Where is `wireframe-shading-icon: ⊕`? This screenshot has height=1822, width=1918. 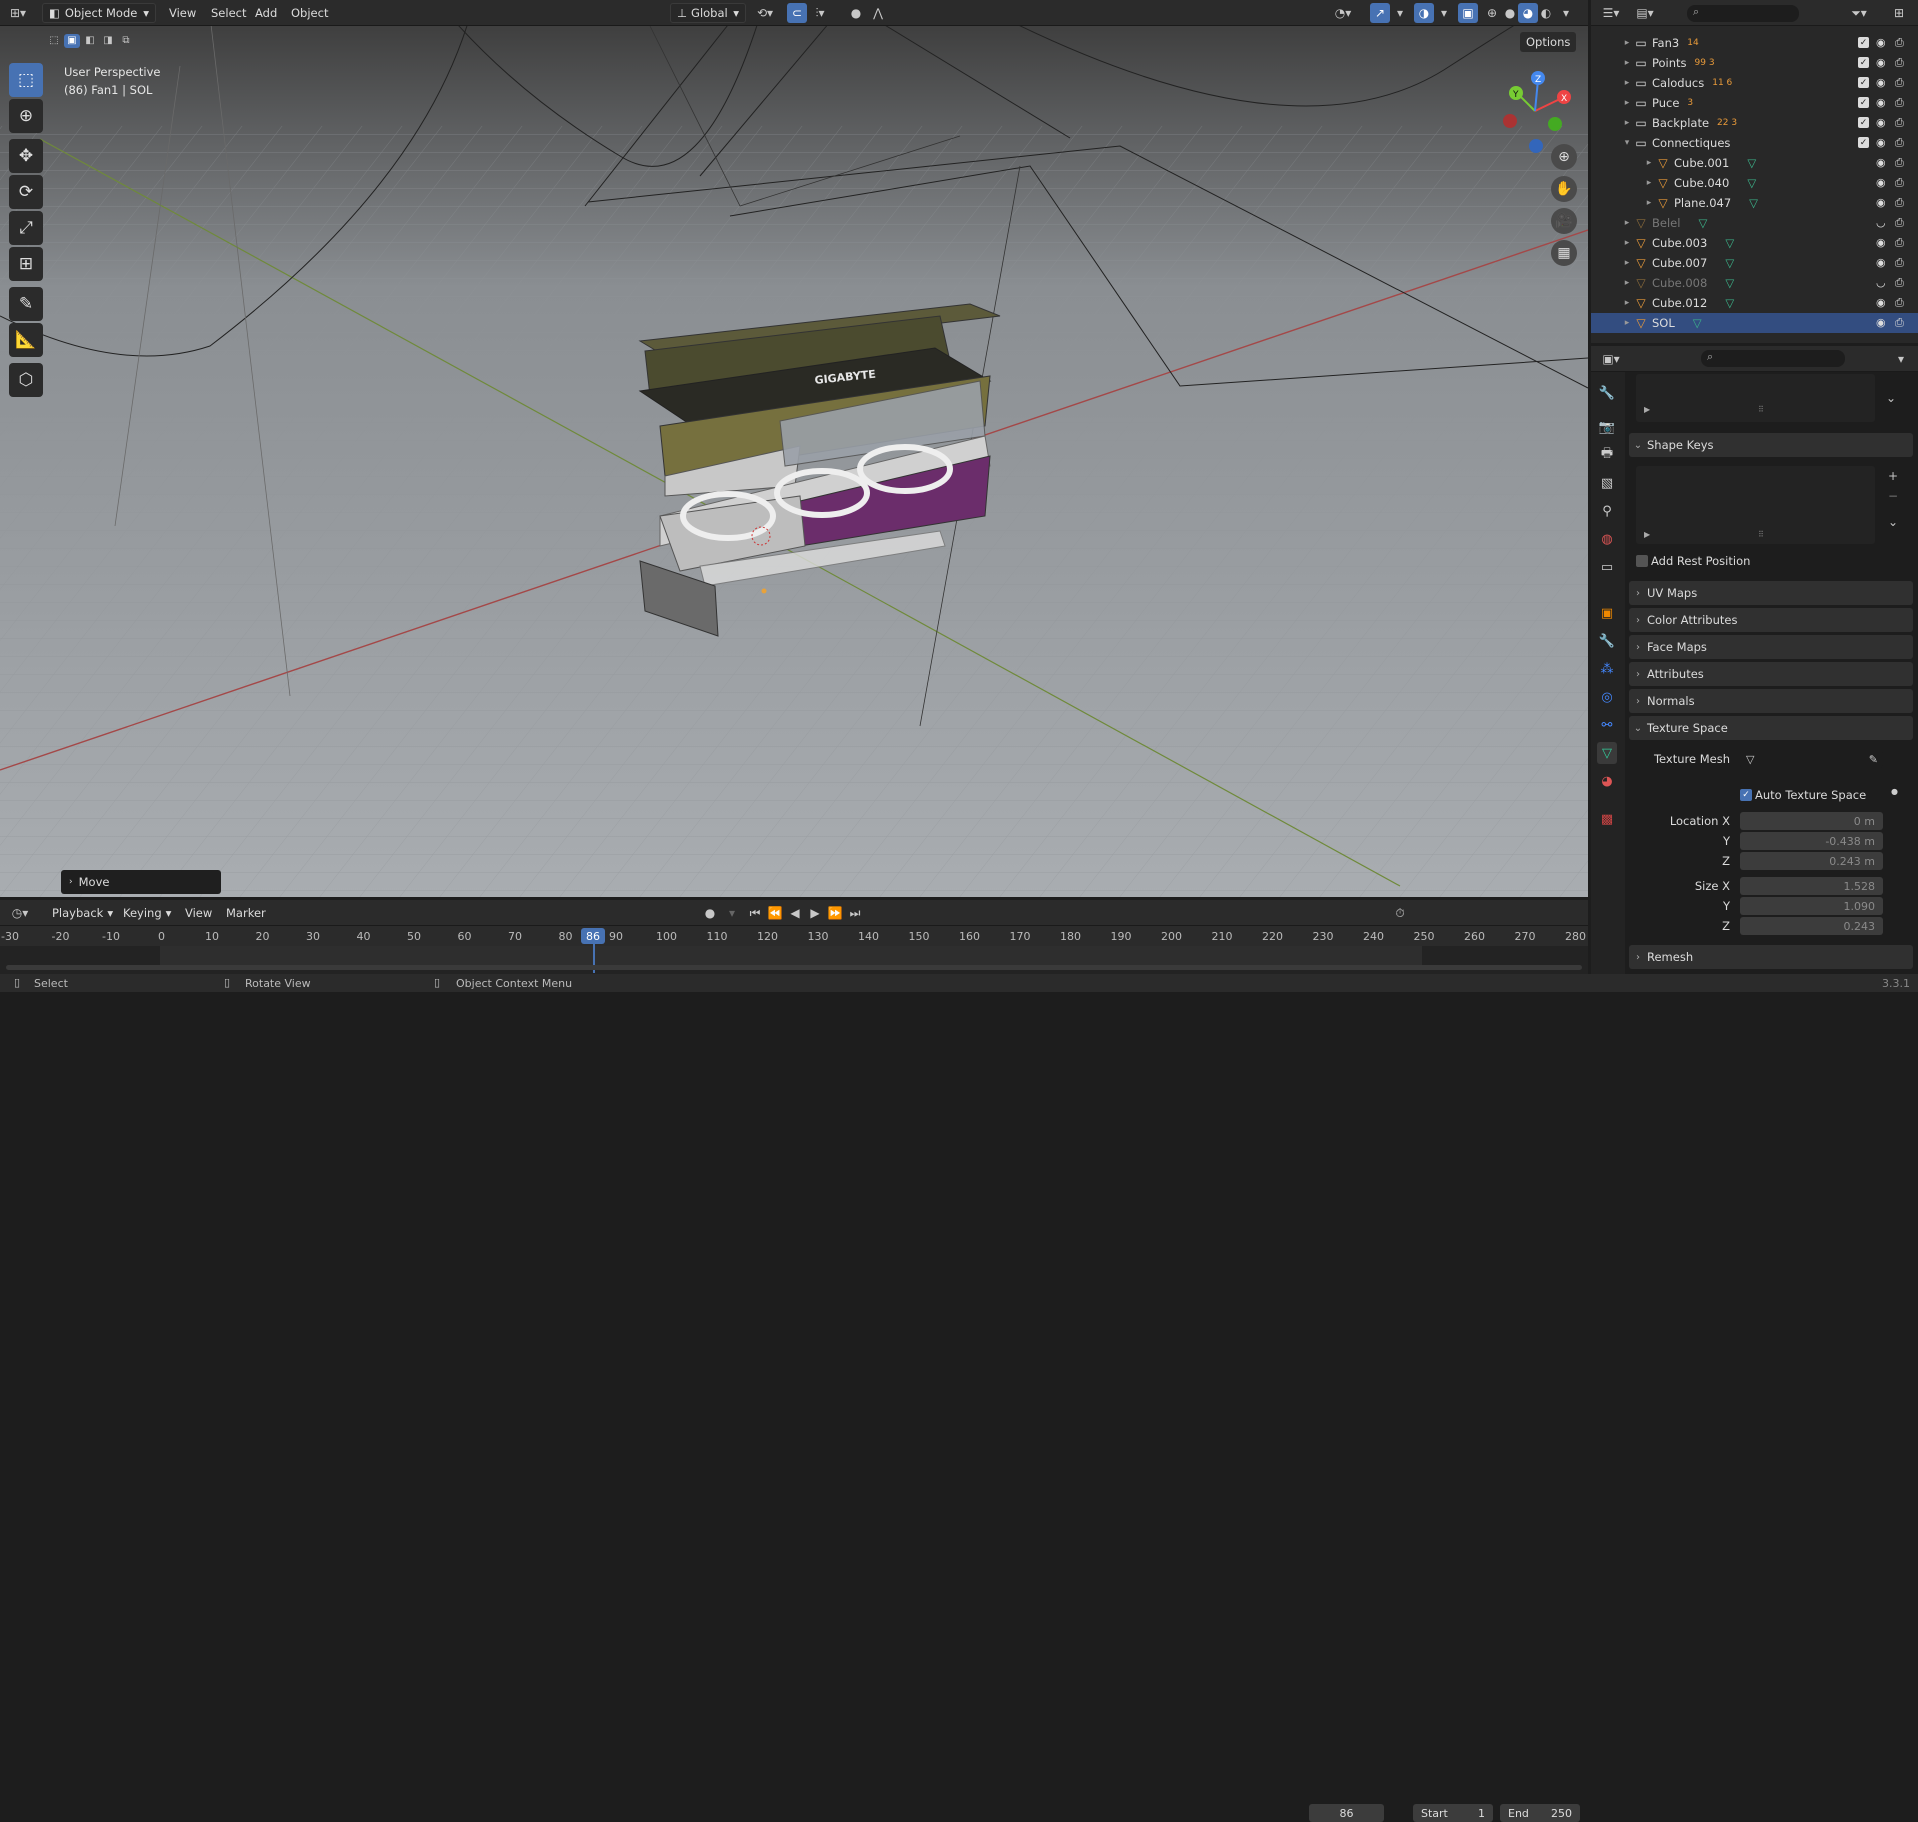 wireframe-shading-icon: ⊕ is located at coordinates (1492, 13).